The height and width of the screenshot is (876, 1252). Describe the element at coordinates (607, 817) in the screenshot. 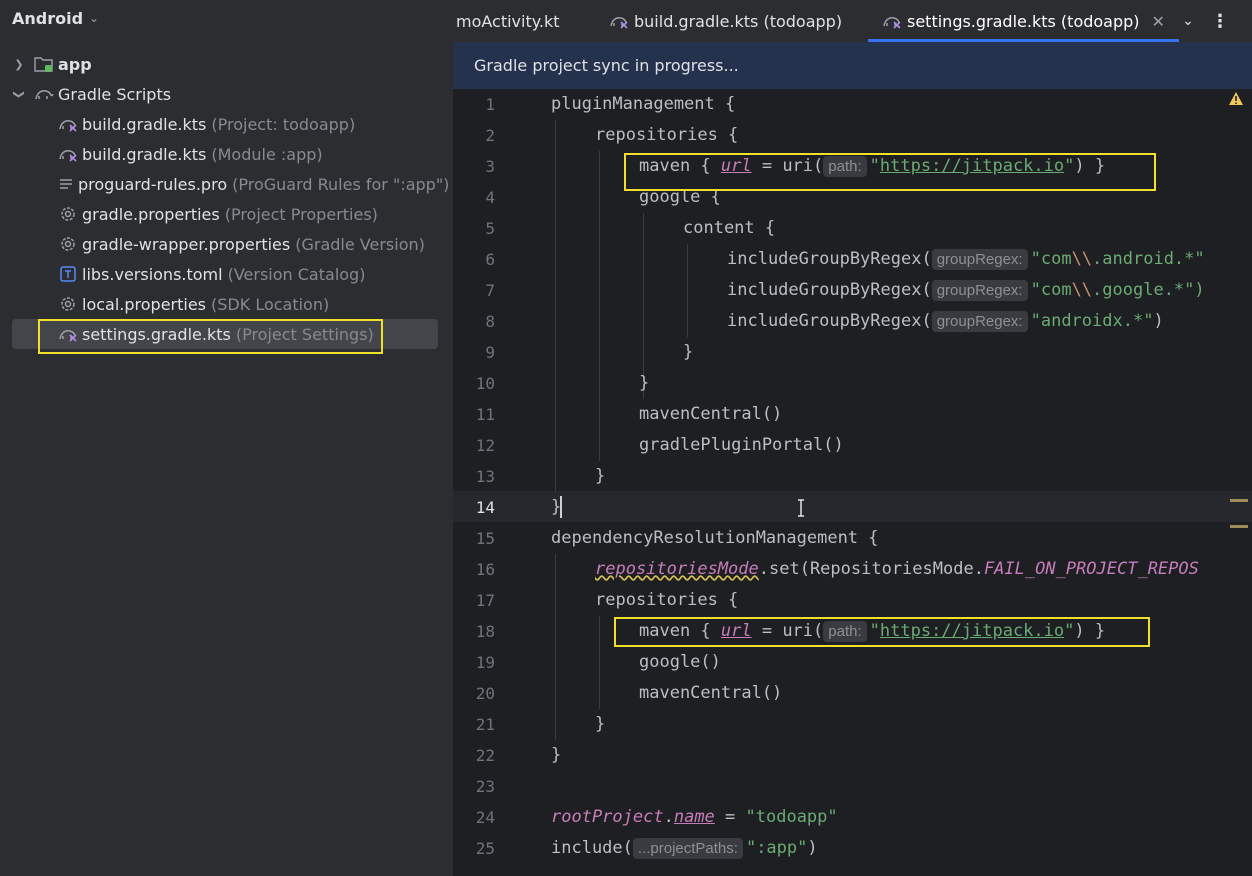

I see `property-token: rootProject` at that location.